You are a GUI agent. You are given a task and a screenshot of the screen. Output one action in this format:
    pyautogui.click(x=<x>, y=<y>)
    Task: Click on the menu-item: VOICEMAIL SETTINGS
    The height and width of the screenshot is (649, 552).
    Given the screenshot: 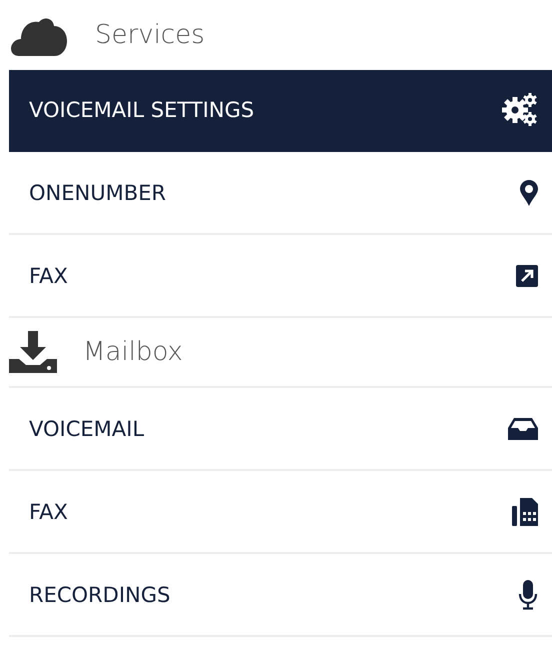 What is the action you would take?
    pyautogui.click(x=280, y=111)
    